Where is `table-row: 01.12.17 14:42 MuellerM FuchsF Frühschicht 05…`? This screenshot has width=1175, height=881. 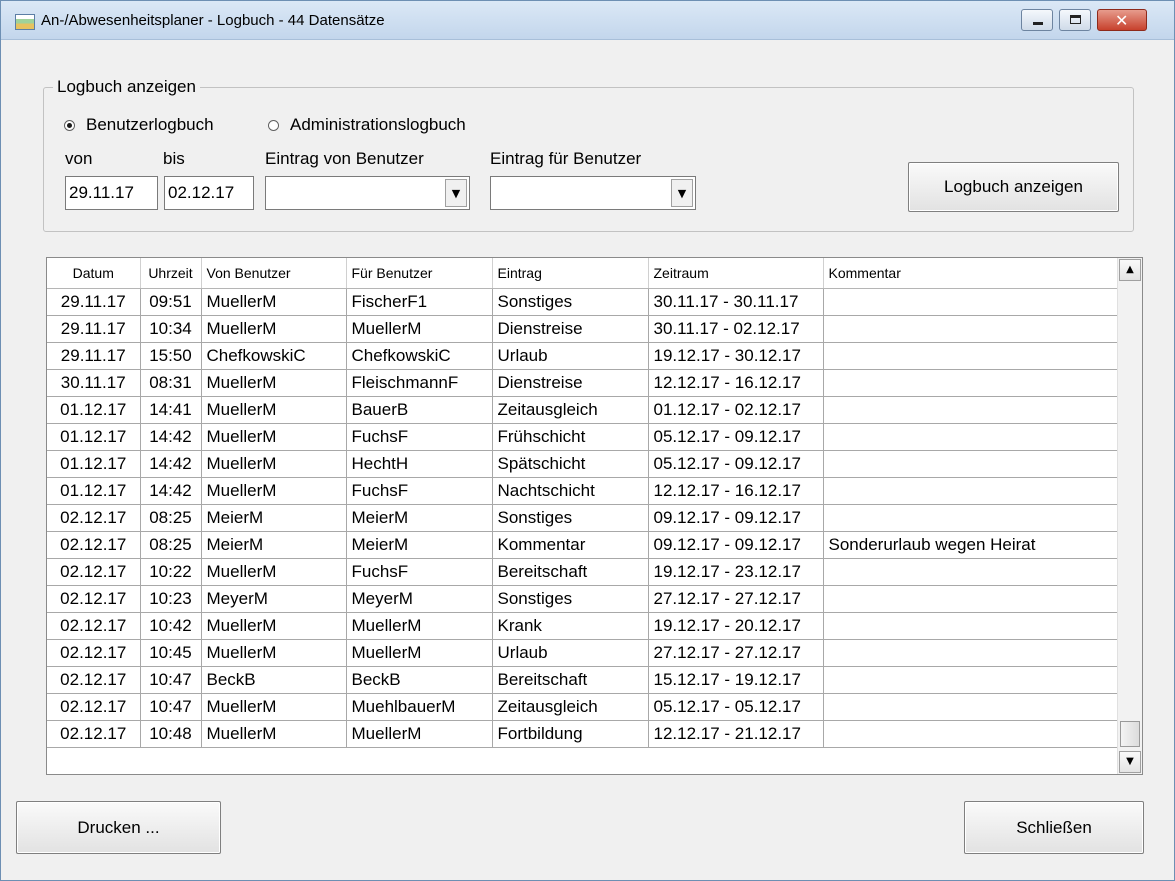 table-row: 01.12.17 14:42 MuellerM FuchsF Frühschicht 05… is located at coordinates (583, 437).